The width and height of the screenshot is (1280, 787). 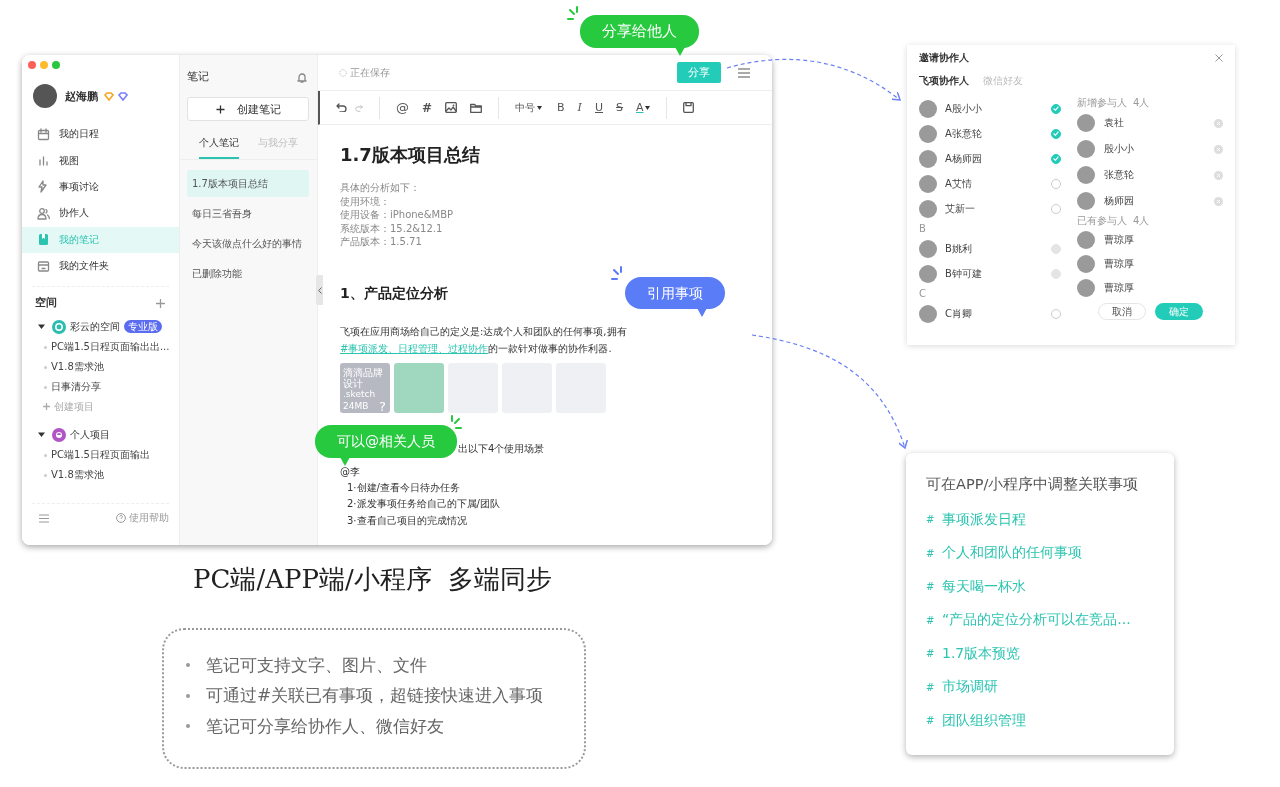 What do you see at coordinates (381, 242) in the screenshot?
I see `body-text: 产品版本：1.5.71` at bounding box center [381, 242].